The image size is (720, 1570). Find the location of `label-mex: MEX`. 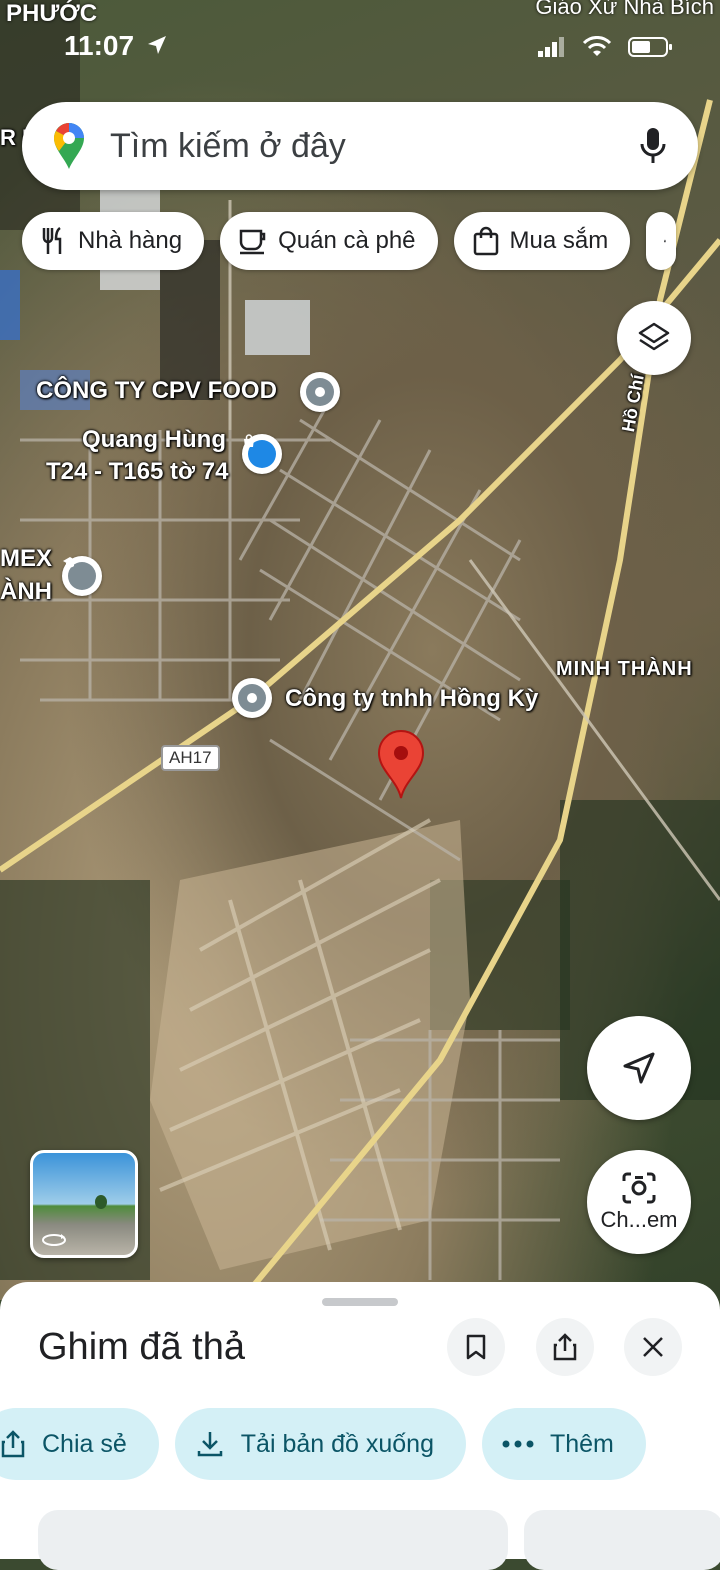

label-mex: MEX is located at coordinates (26, 558).